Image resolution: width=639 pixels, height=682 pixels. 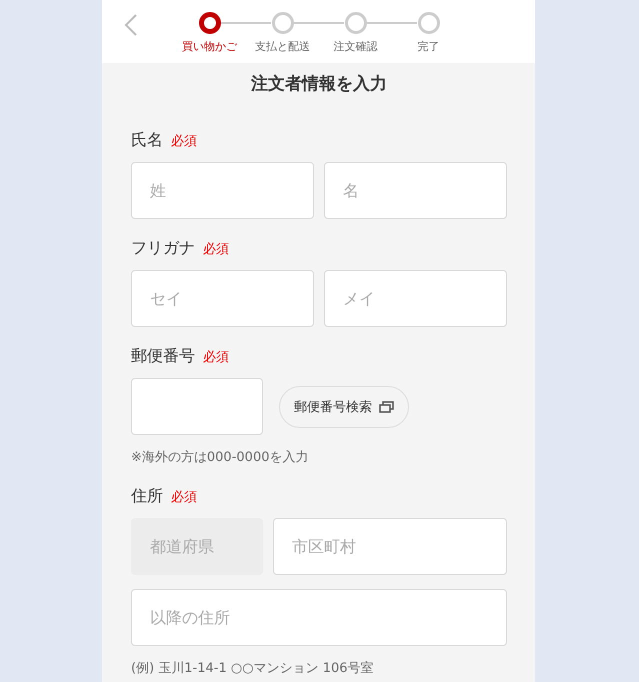 I want to click on field-label: 住所, so click(x=147, y=496).